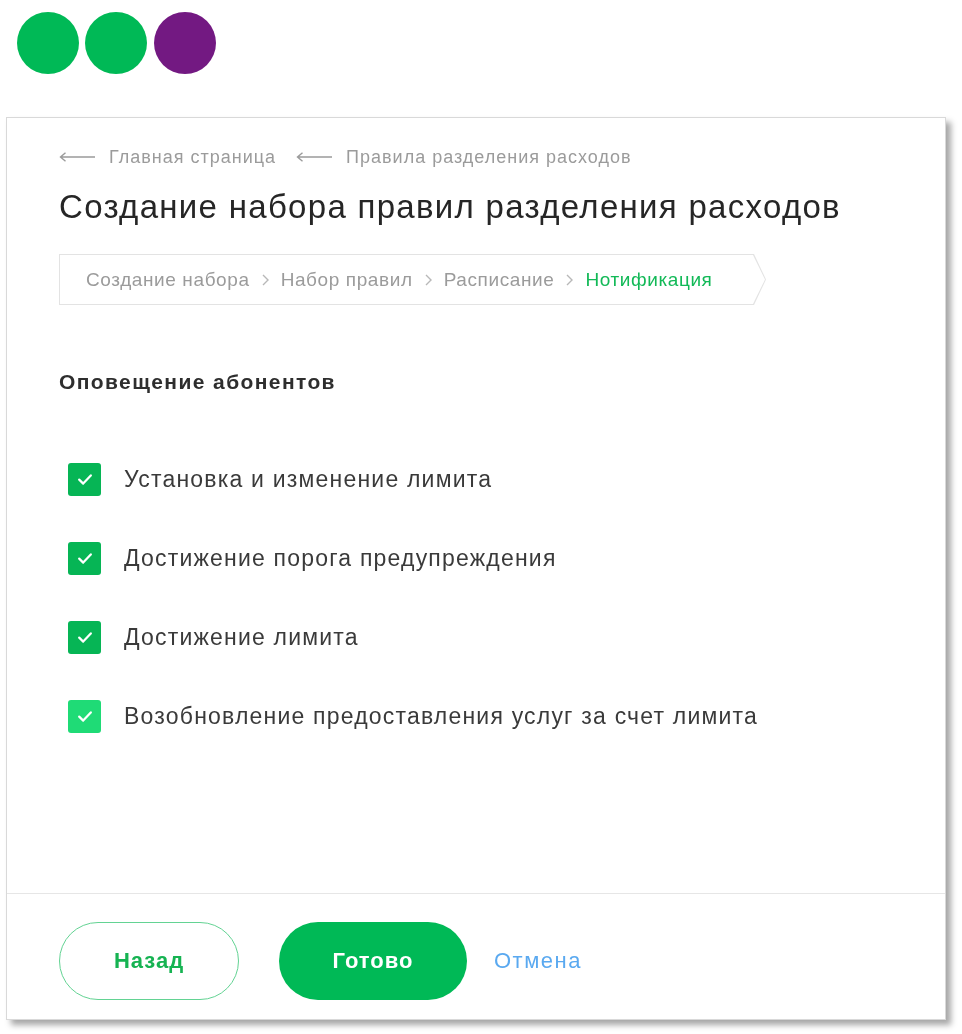 This screenshot has height=1034, width=962. What do you see at coordinates (450, 207) in the screenshot?
I see `page-title: Создание набора правил разделения расходов` at bounding box center [450, 207].